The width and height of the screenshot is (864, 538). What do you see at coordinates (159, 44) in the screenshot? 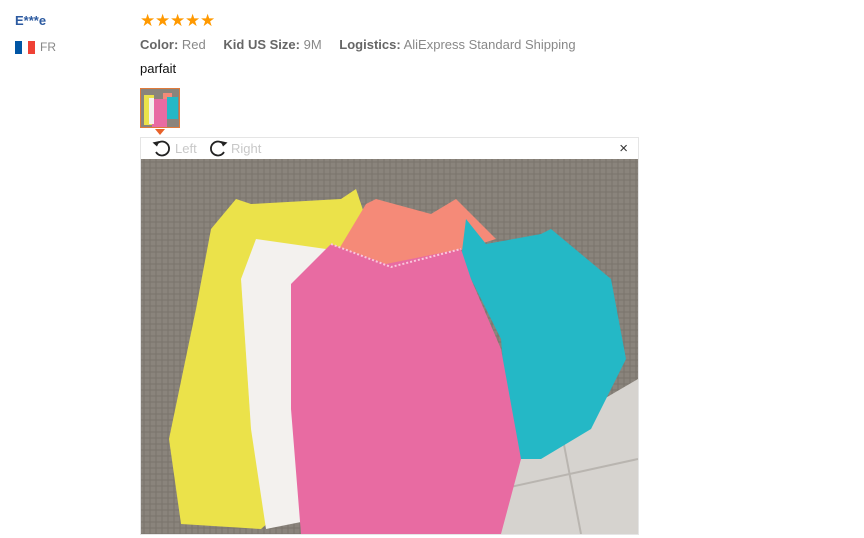
I see `attr-label: Color:` at bounding box center [159, 44].